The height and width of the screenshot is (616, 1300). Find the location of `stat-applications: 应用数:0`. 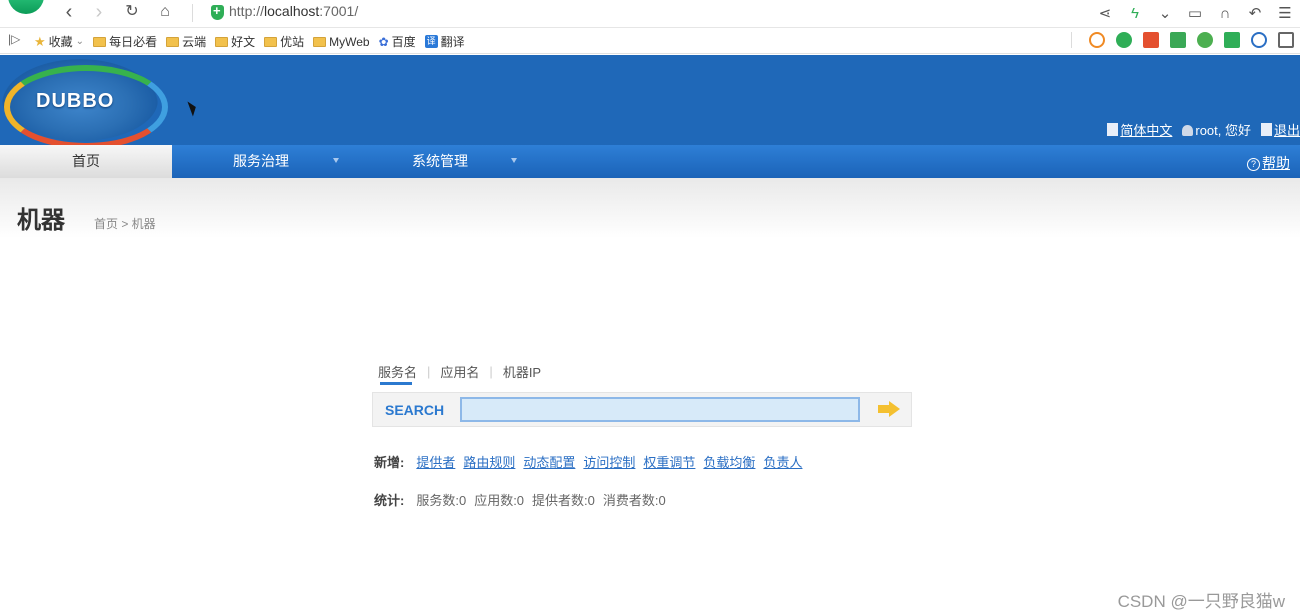

stat-applications: 应用数:0 is located at coordinates (499, 500).